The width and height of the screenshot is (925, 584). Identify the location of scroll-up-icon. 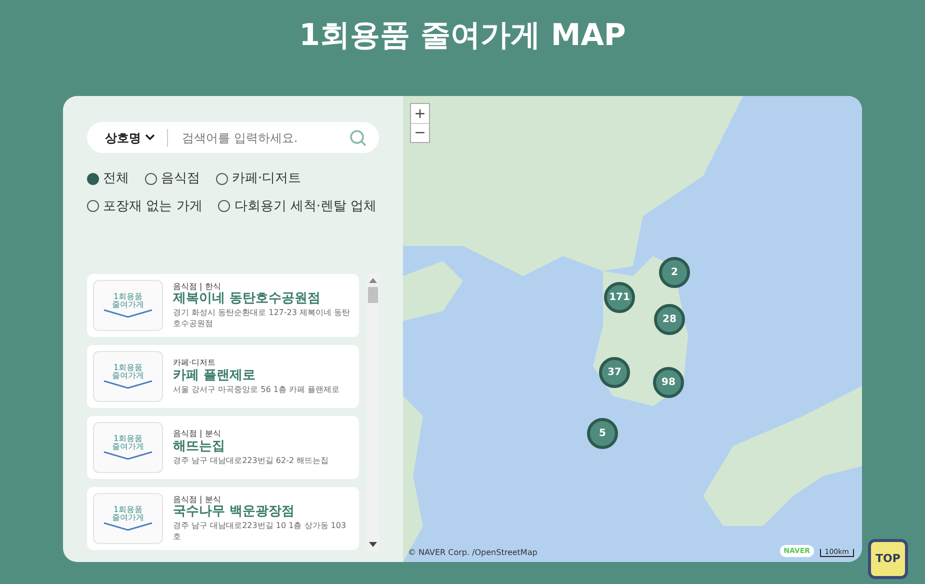
(373, 280).